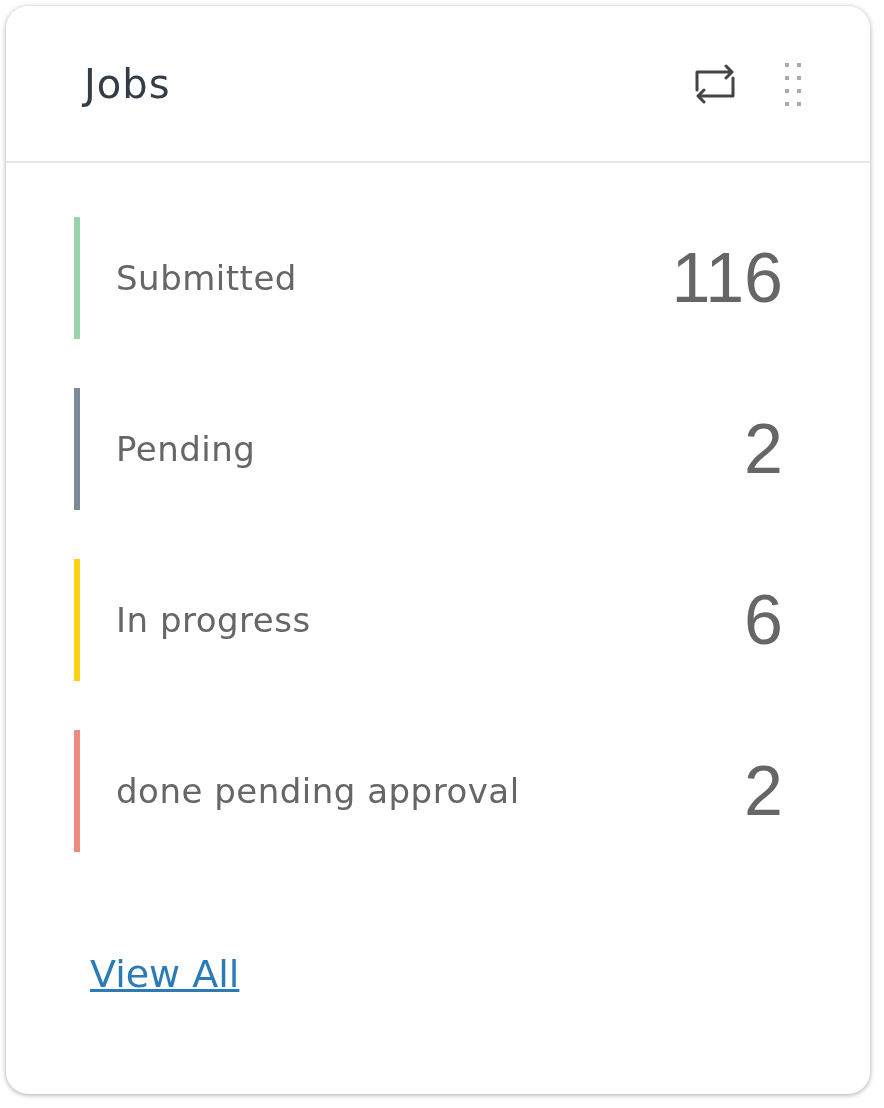  I want to click on status-label: Submitted, so click(207, 278).